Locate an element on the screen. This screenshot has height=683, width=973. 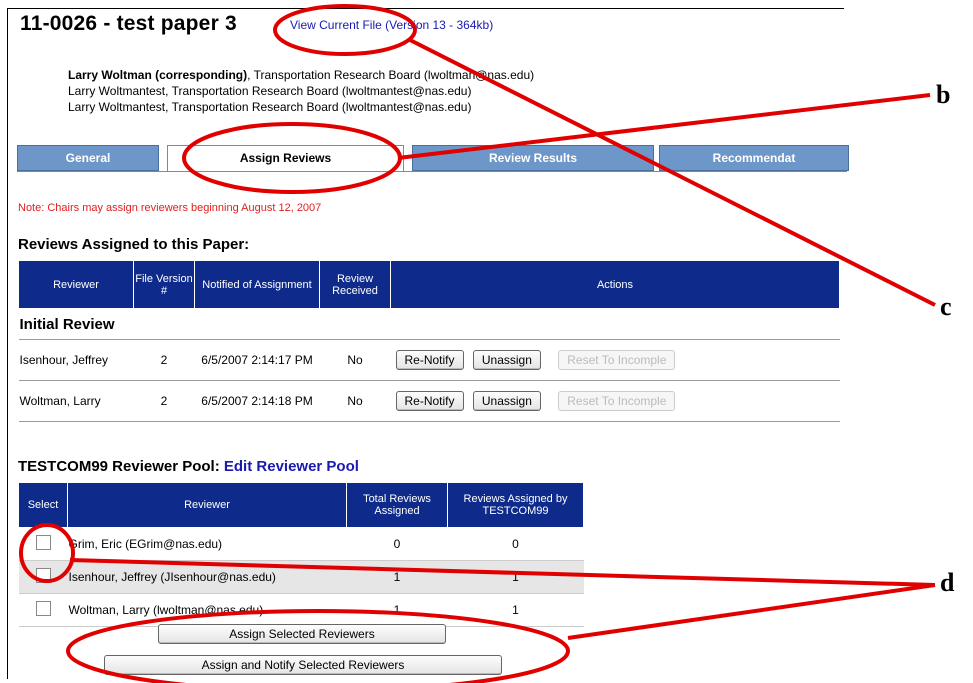
group-label: Initial Review is located at coordinates (429, 324).